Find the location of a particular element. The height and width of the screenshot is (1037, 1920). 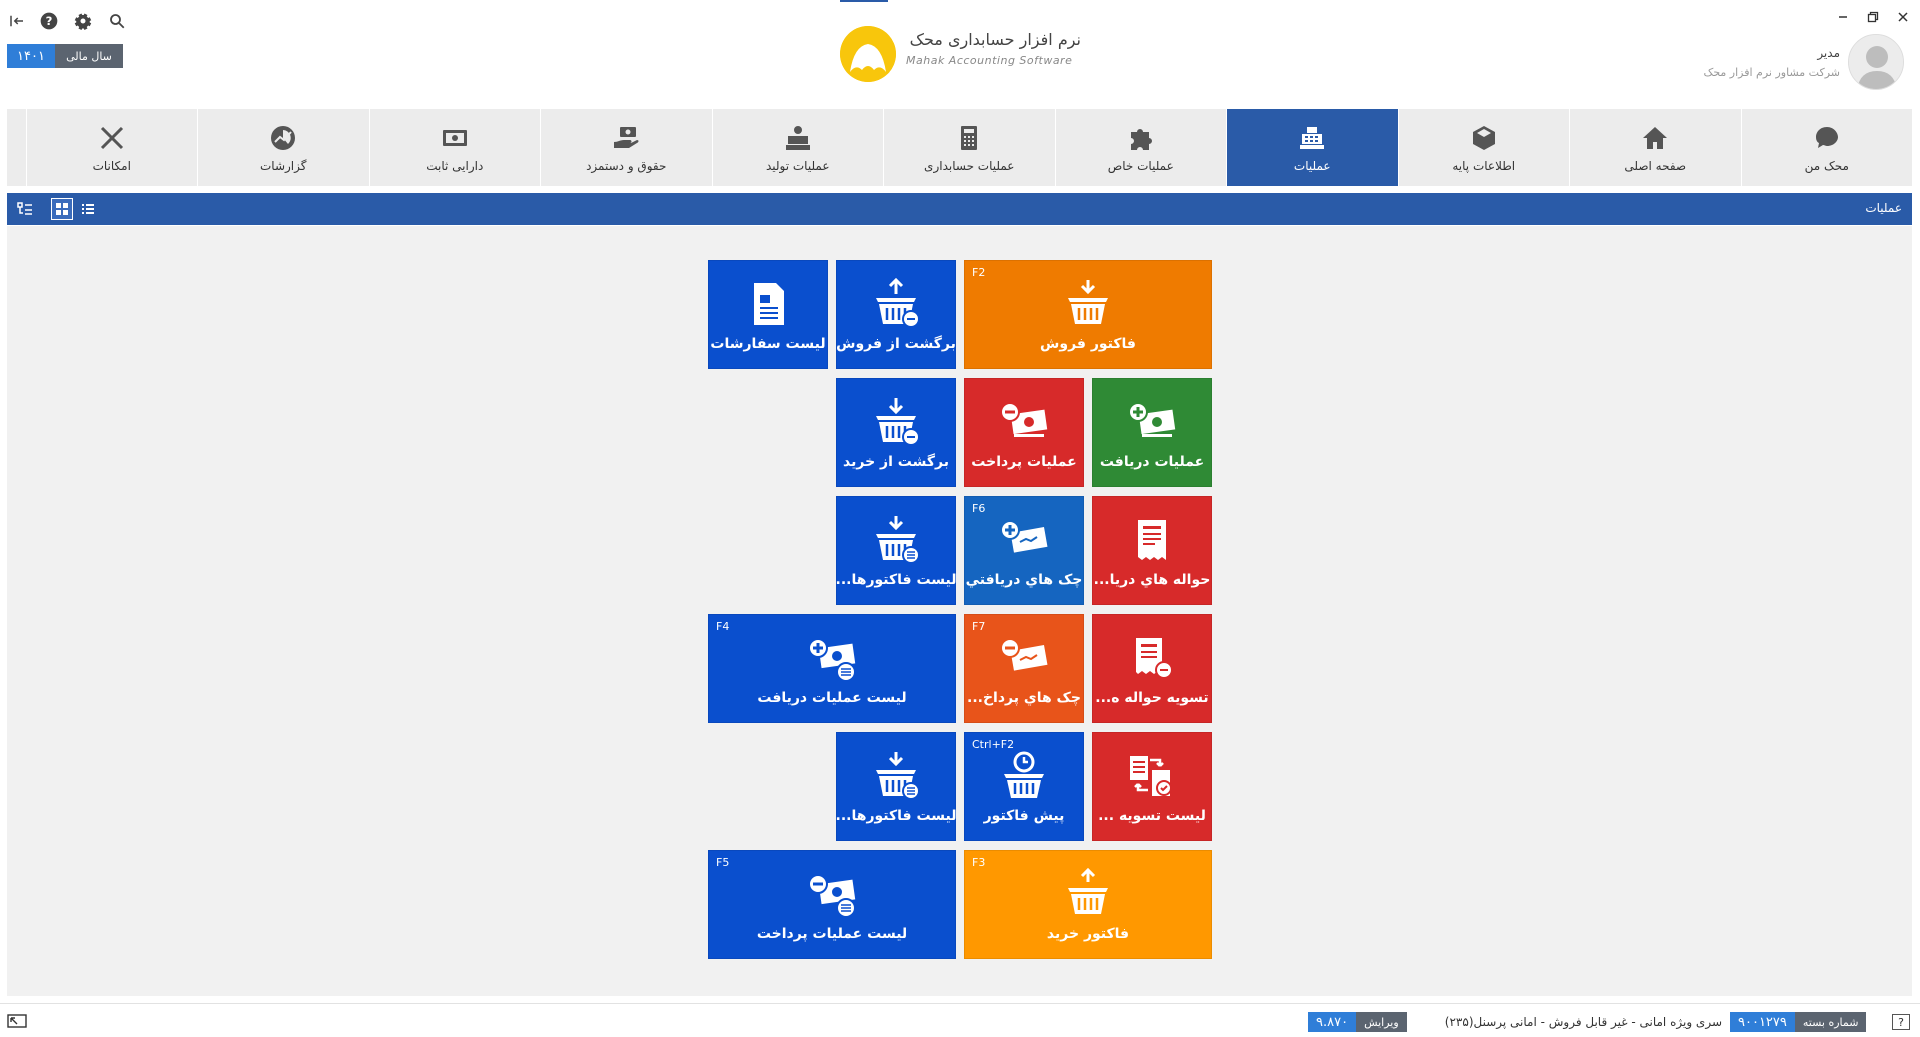

tile-receipt-operations-list: F4 لیست عملیات دریافت is located at coordinates (832, 668).